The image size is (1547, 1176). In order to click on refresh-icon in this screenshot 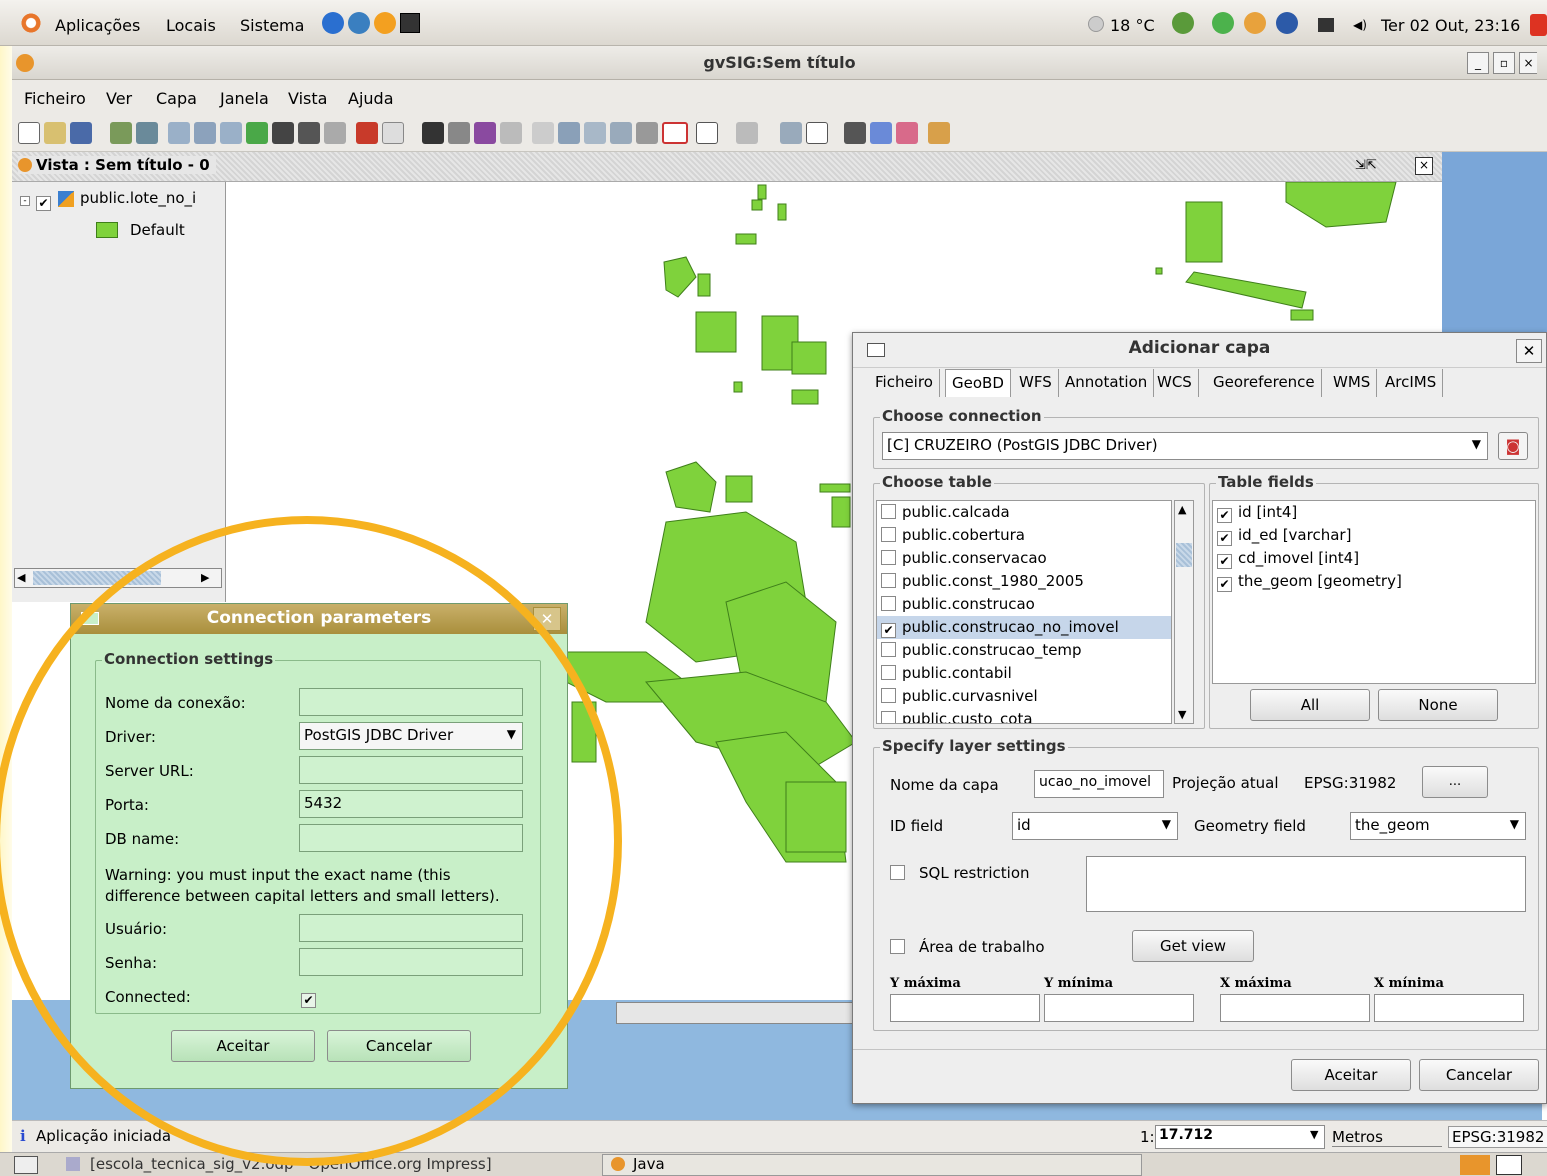, I will do `click(367, 133)`.